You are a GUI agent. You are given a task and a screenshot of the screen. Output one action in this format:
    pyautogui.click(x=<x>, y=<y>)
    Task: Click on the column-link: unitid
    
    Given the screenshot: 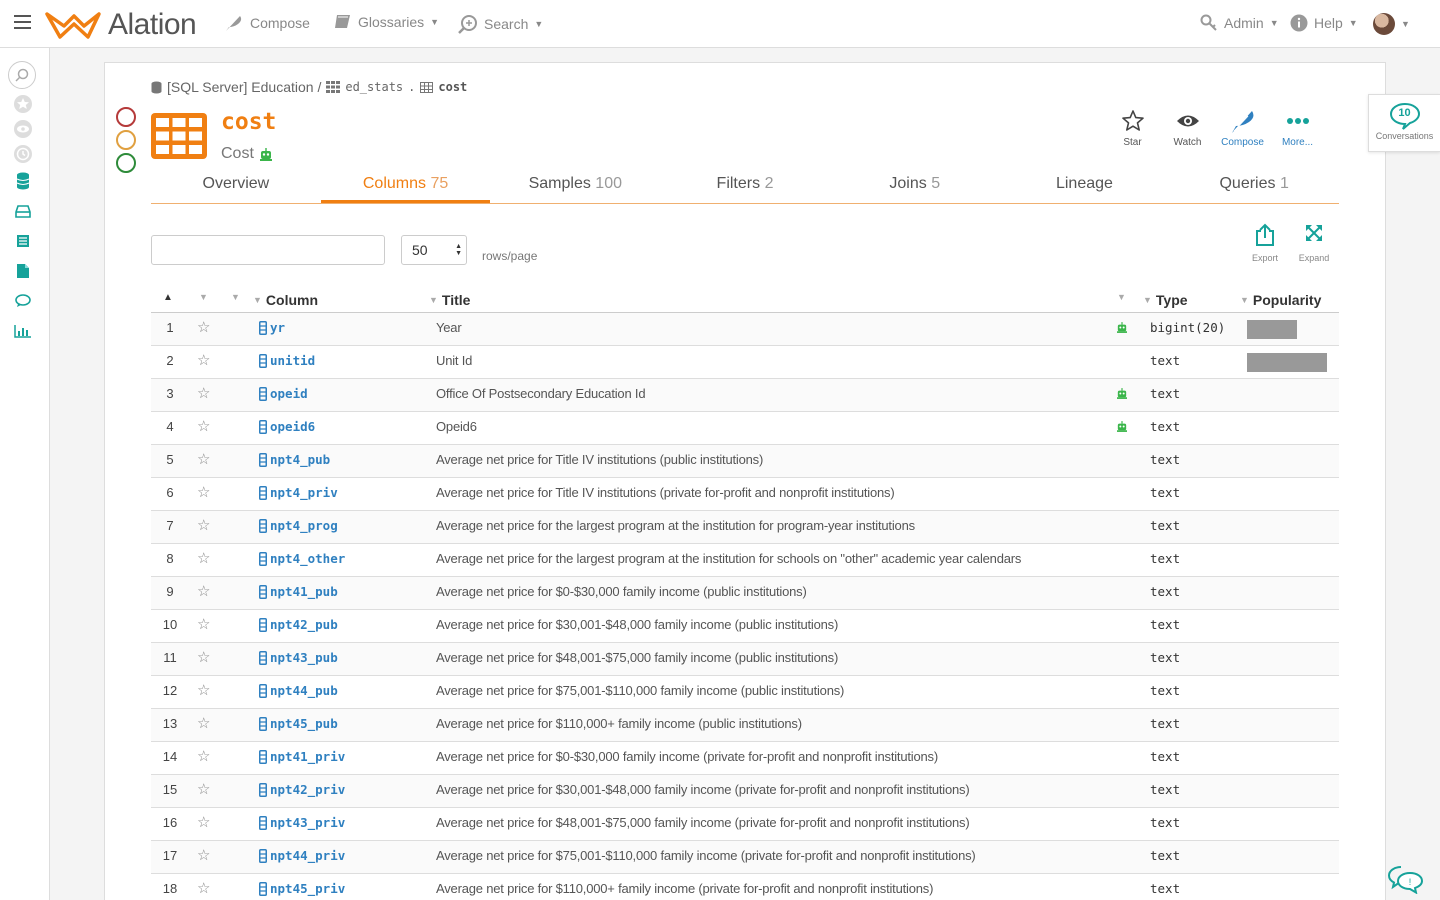 What is the action you would take?
    pyautogui.click(x=287, y=361)
    